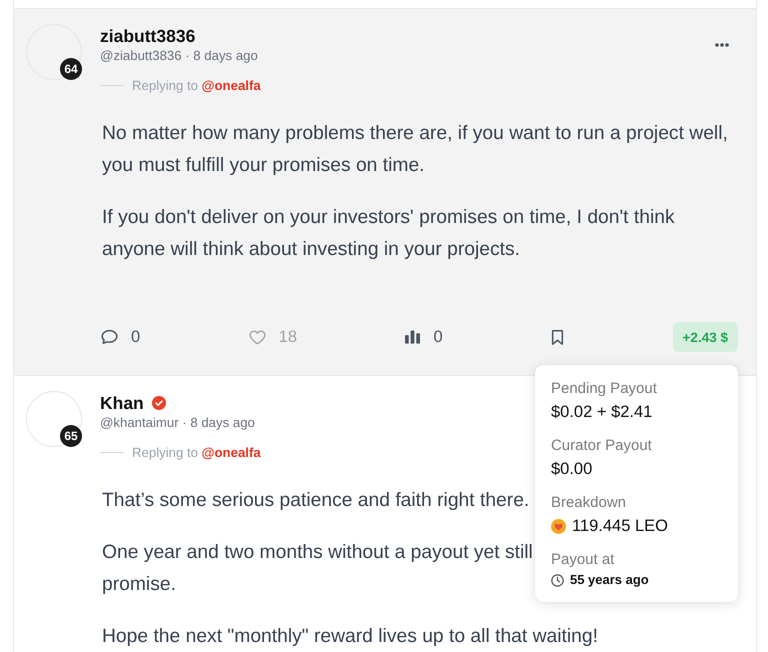 The image size is (768, 652). What do you see at coordinates (557, 580) in the screenshot?
I see `clock-icon` at bounding box center [557, 580].